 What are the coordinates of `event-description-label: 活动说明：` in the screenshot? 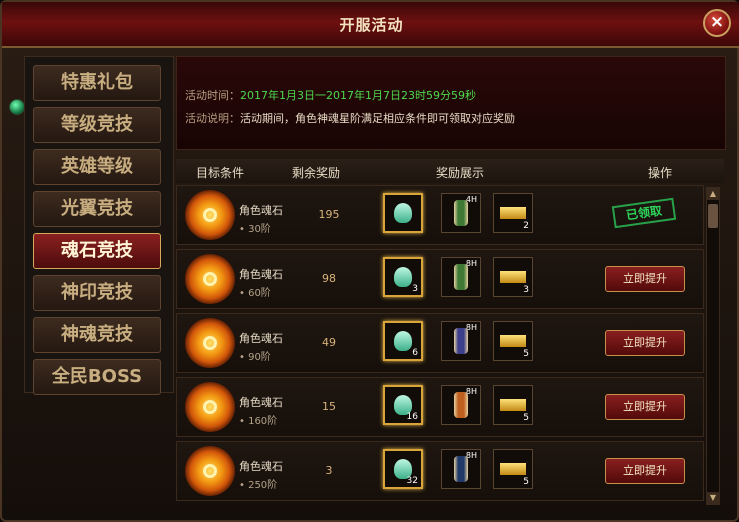 It's located at (212, 118).